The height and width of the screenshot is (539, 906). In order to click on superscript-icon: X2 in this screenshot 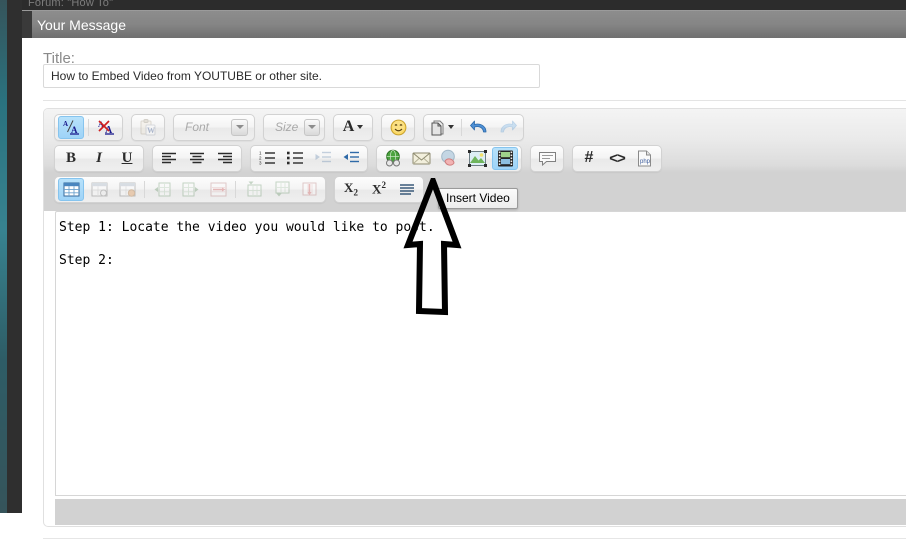, I will do `click(379, 189)`.